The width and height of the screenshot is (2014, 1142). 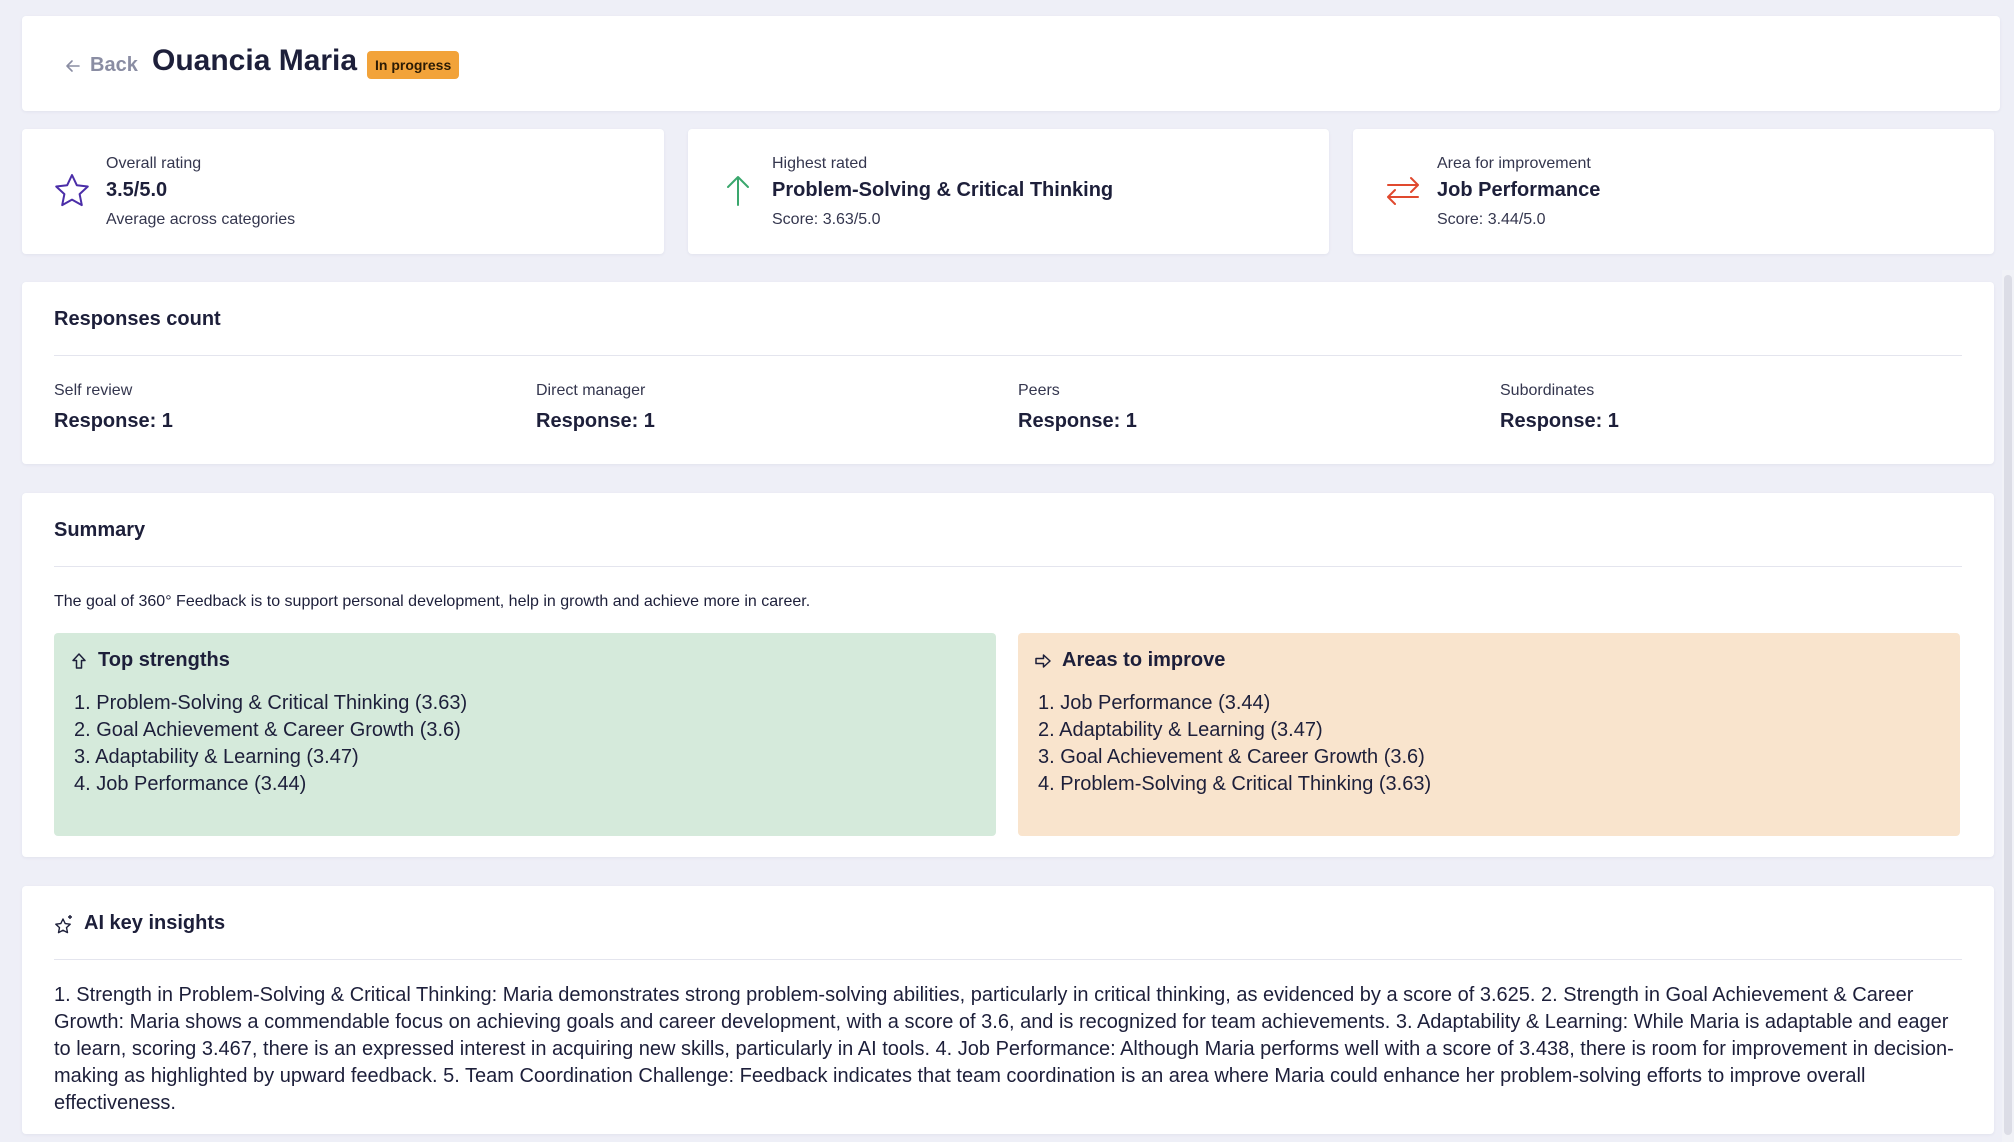 What do you see at coordinates (255, 60) in the screenshot?
I see `page-title: Ouancia Maria` at bounding box center [255, 60].